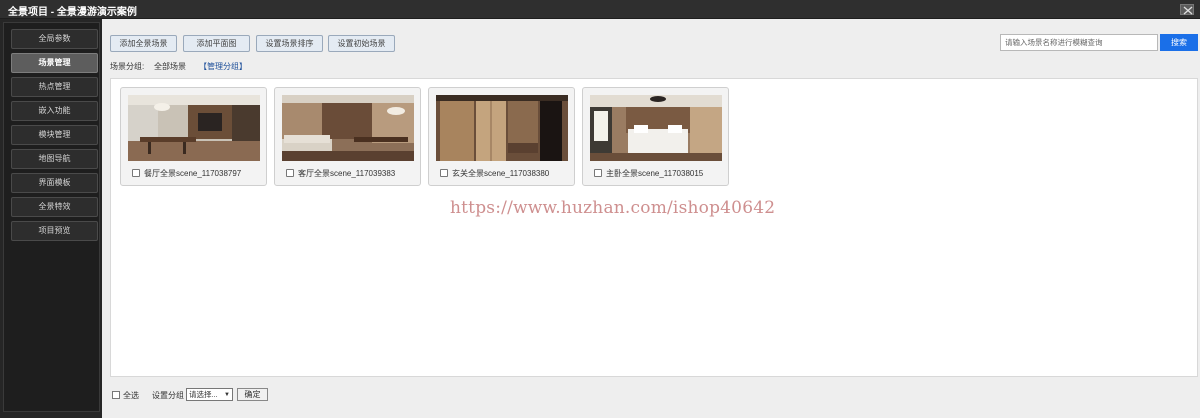  Describe the element at coordinates (54, 231) in the screenshot. I see `sidebar-item-preview: 项目预览` at that location.